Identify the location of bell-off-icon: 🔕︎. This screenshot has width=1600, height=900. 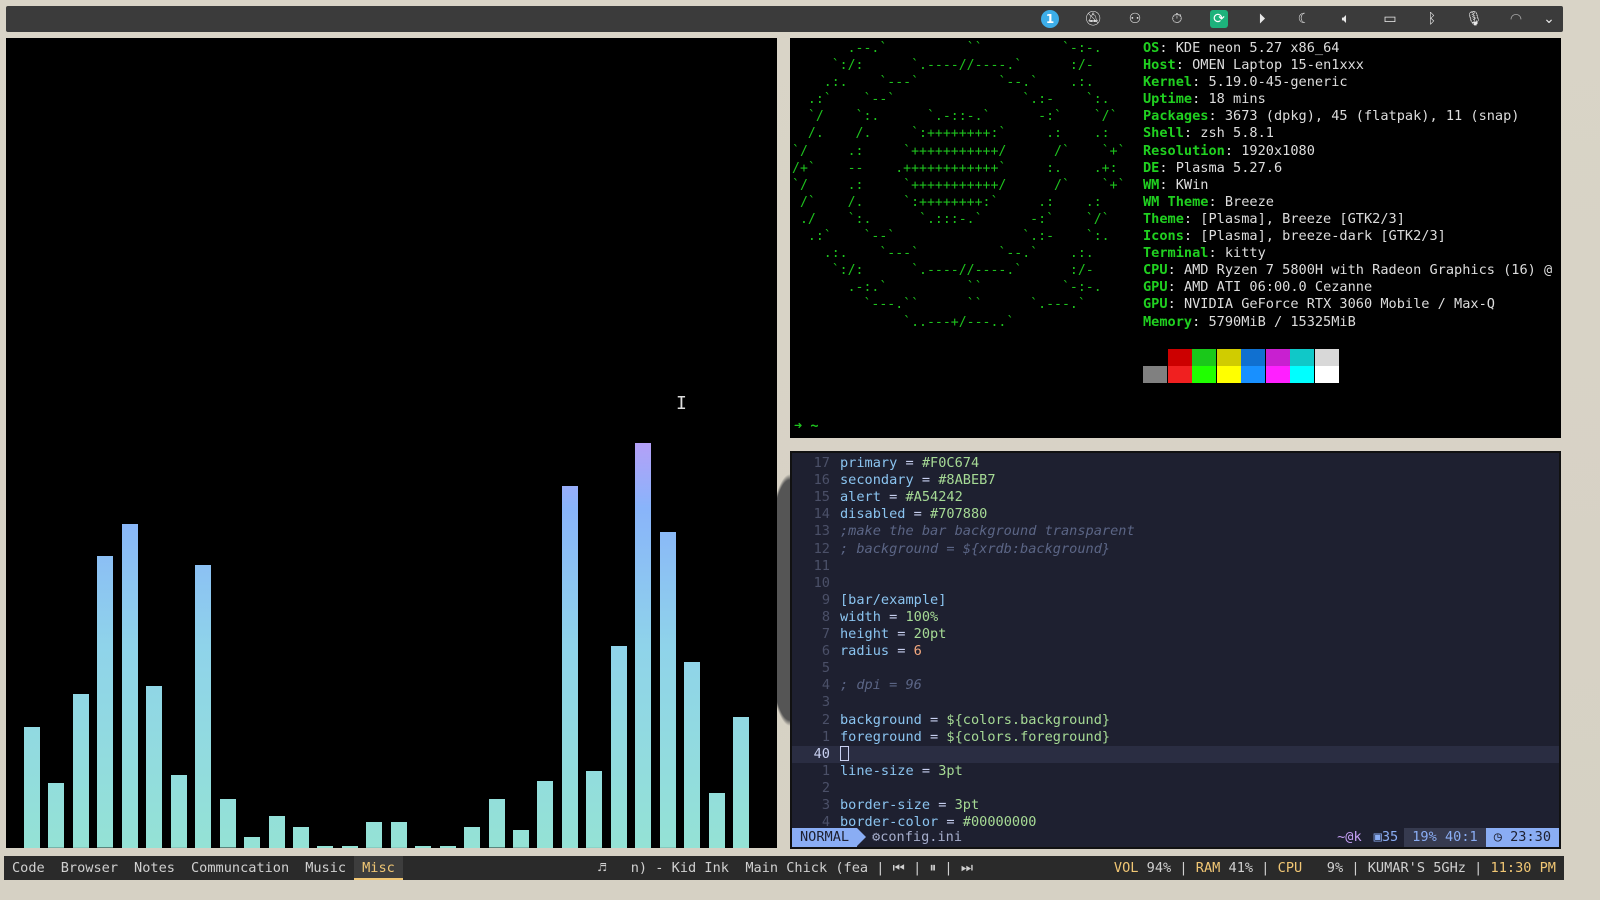
(1093, 19).